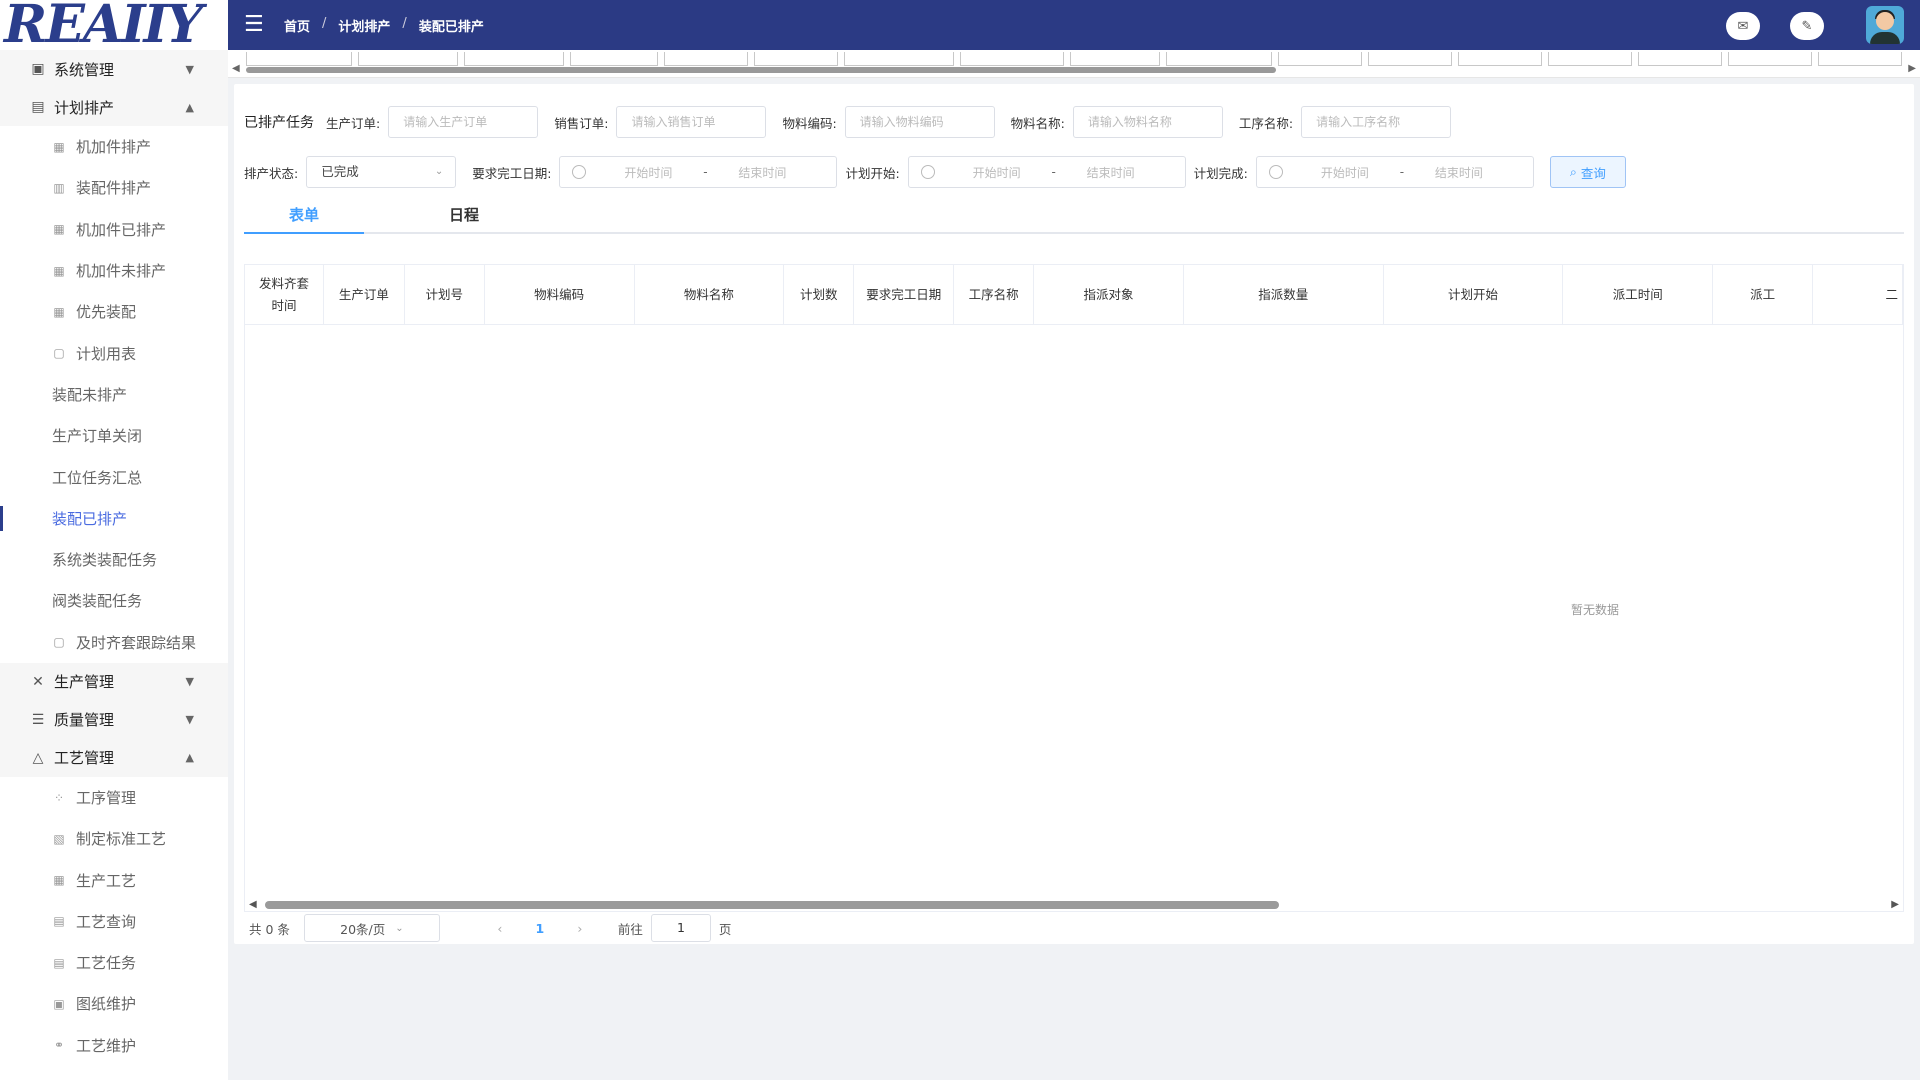 Image resolution: width=1920 pixels, height=1080 pixels. Describe the element at coordinates (1763, 294) in the screenshot. I see `col-header: 派工` at that location.